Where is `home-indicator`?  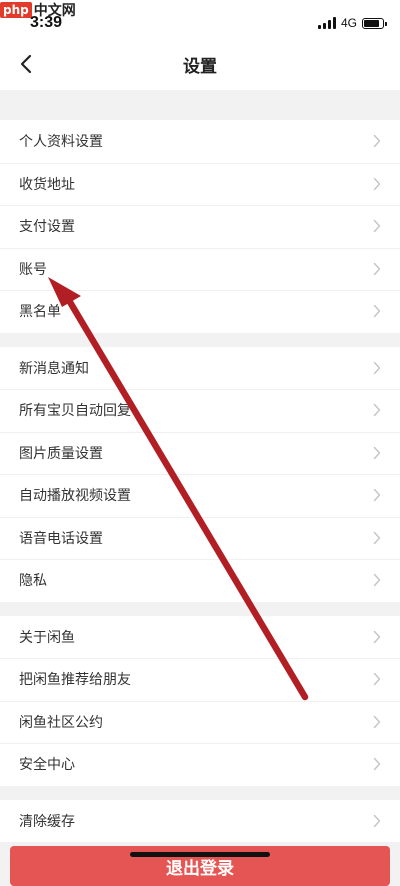
home-indicator is located at coordinates (200, 854).